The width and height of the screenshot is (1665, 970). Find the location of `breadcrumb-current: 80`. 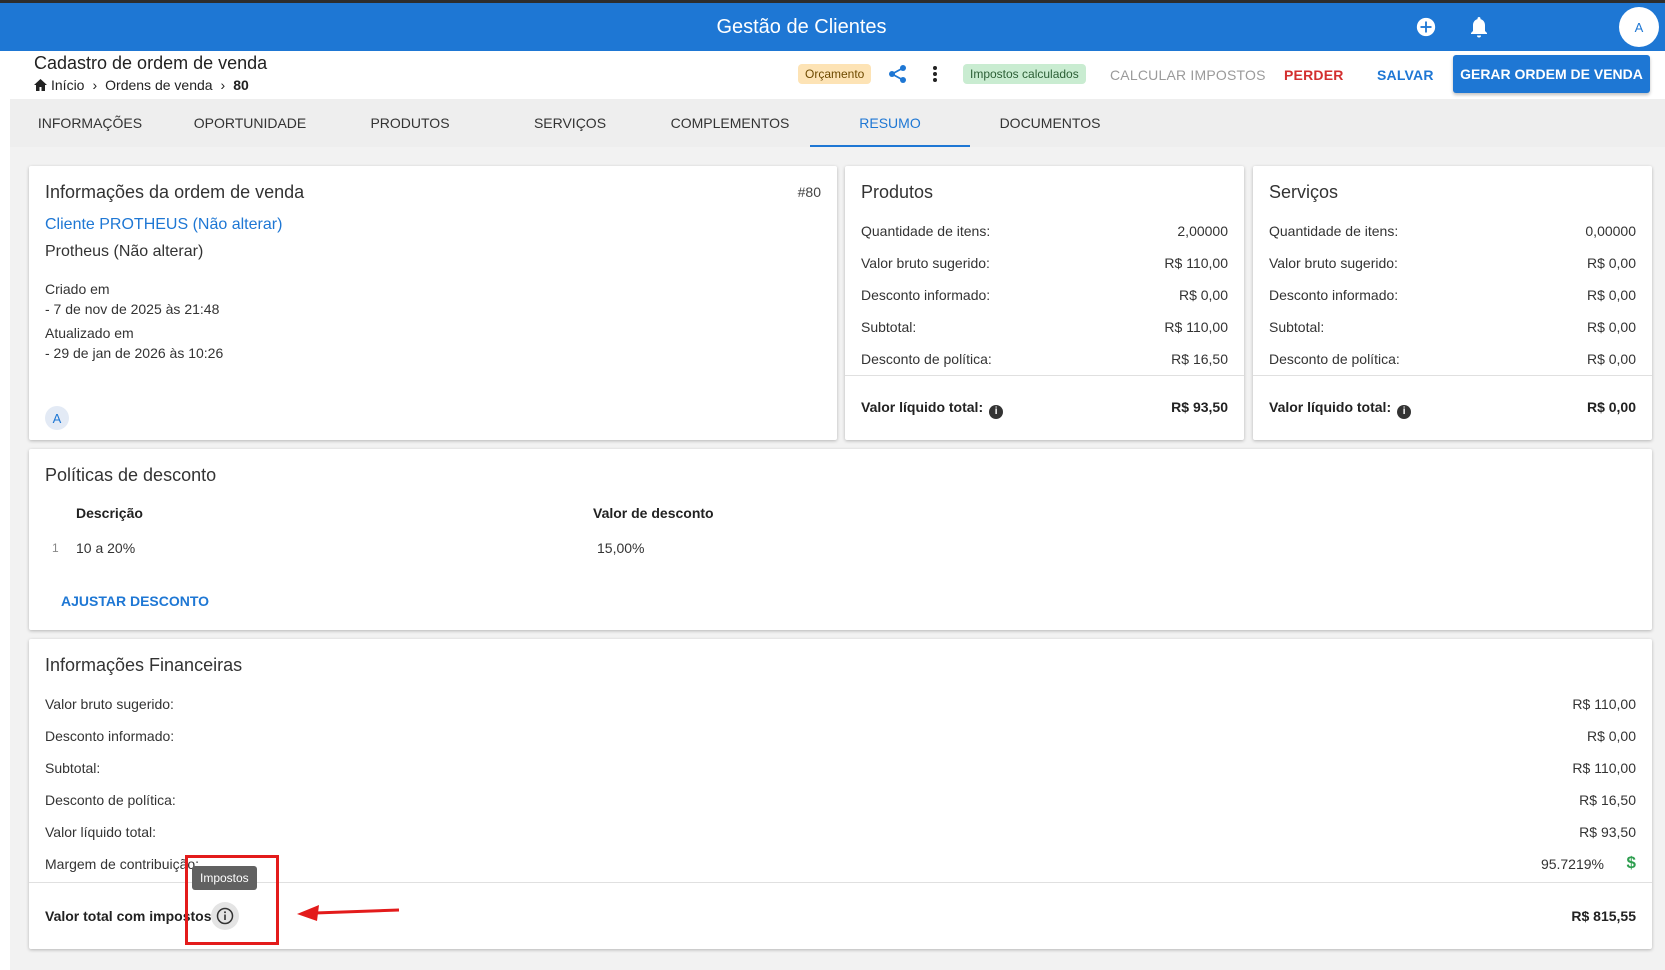

breadcrumb-current: 80 is located at coordinates (241, 85).